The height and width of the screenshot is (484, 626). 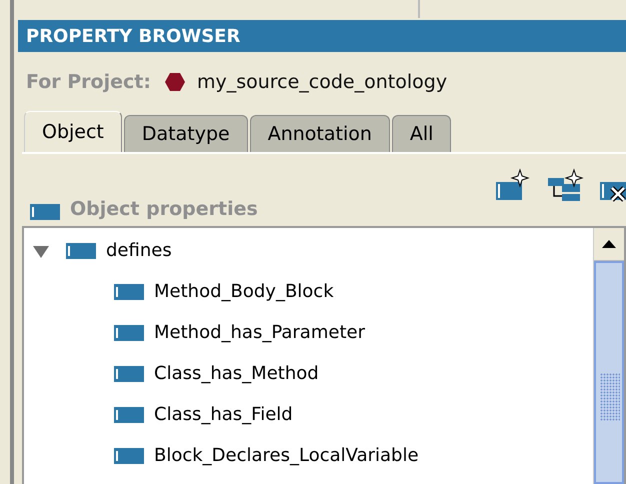 What do you see at coordinates (422, 133) in the screenshot?
I see `tab: All` at bounding box center [422, 133].